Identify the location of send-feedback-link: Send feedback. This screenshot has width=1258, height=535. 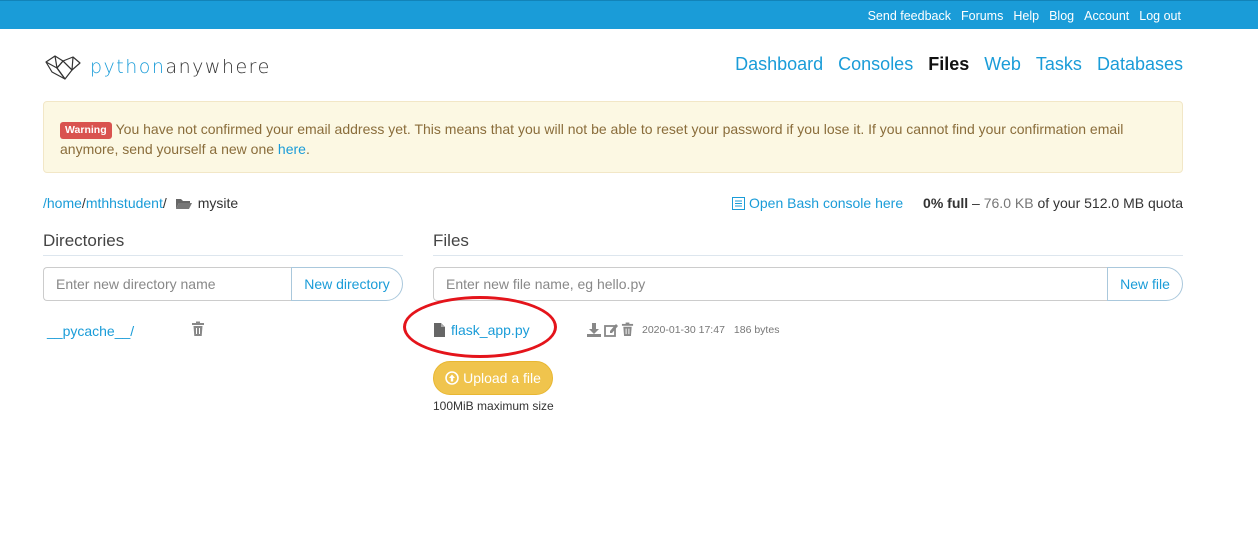
(909, 16).